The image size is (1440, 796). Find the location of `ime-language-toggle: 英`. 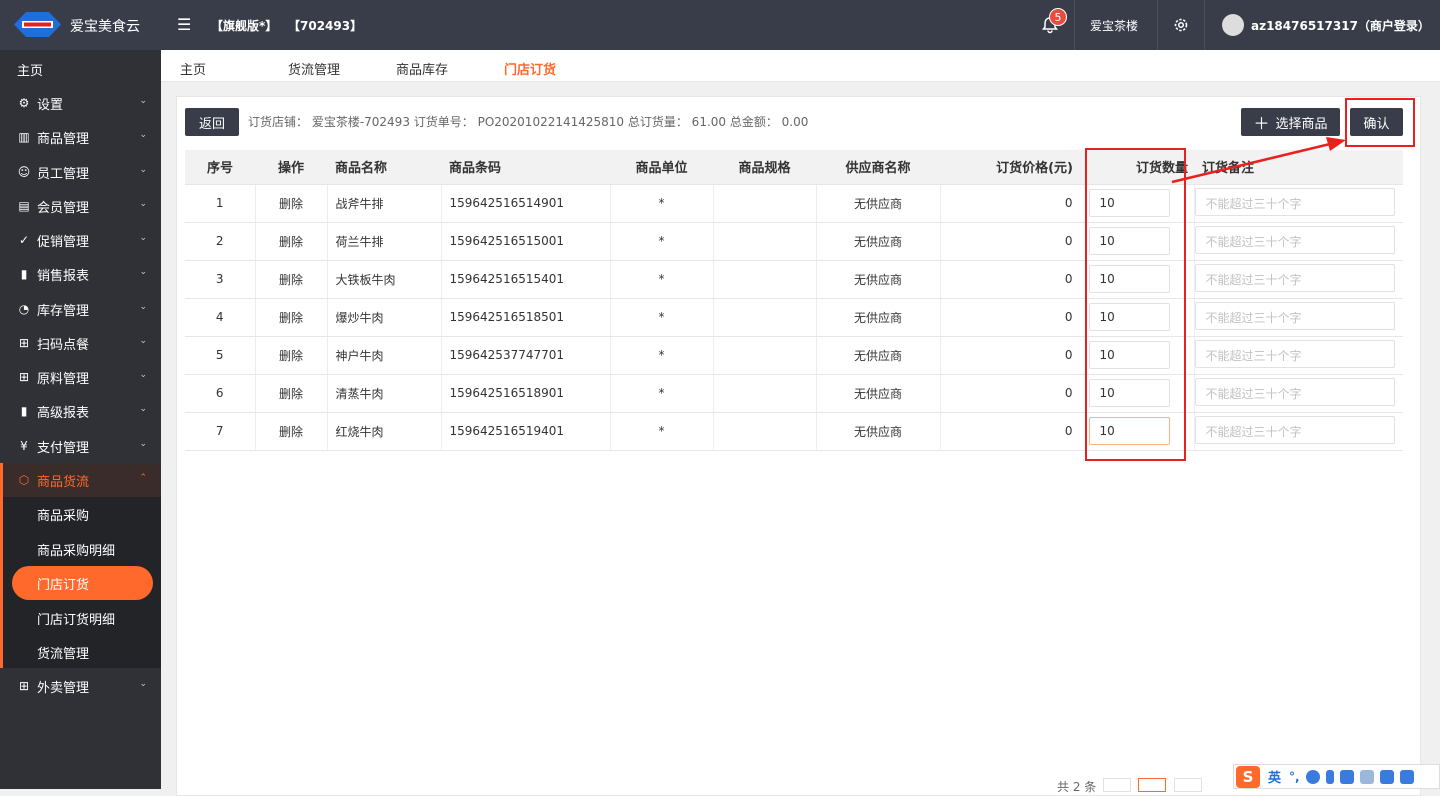

ime-language-toggle: 英 is located at coordinates (1274, 776).